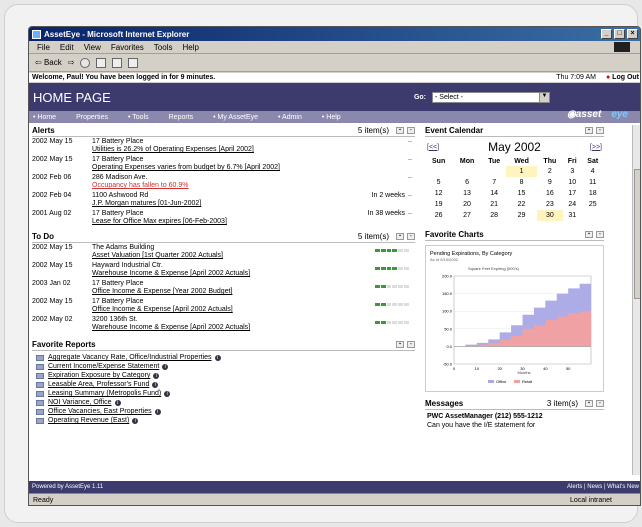 This screenshot has height=527, width=642. Describe the element at coordinates (223, 393) in the screenshot. I see `report-item: Leasing Summary (Metropolis Fund) i` at that location.